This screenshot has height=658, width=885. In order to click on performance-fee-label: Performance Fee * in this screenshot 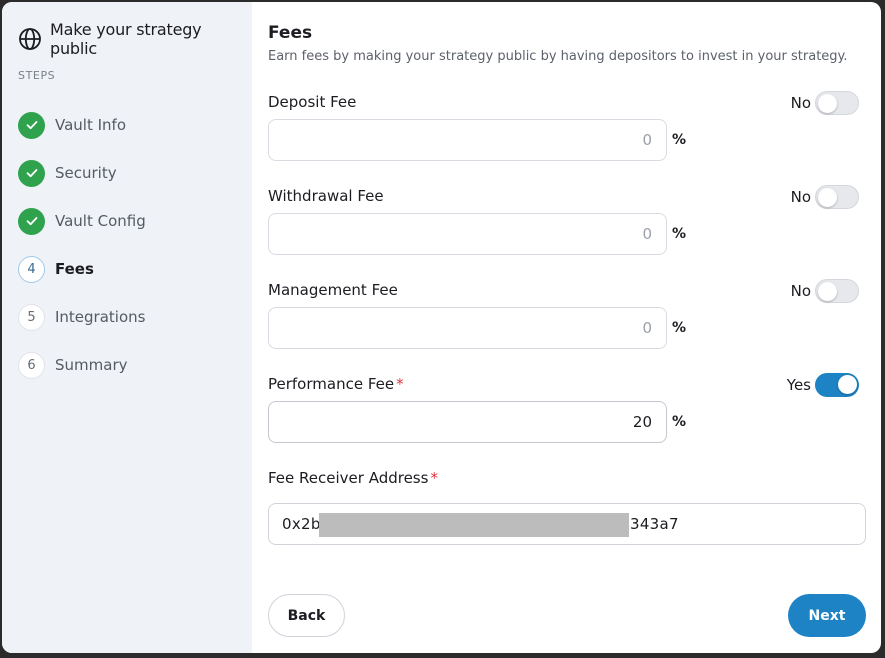, I will do `click(336, 384)`.